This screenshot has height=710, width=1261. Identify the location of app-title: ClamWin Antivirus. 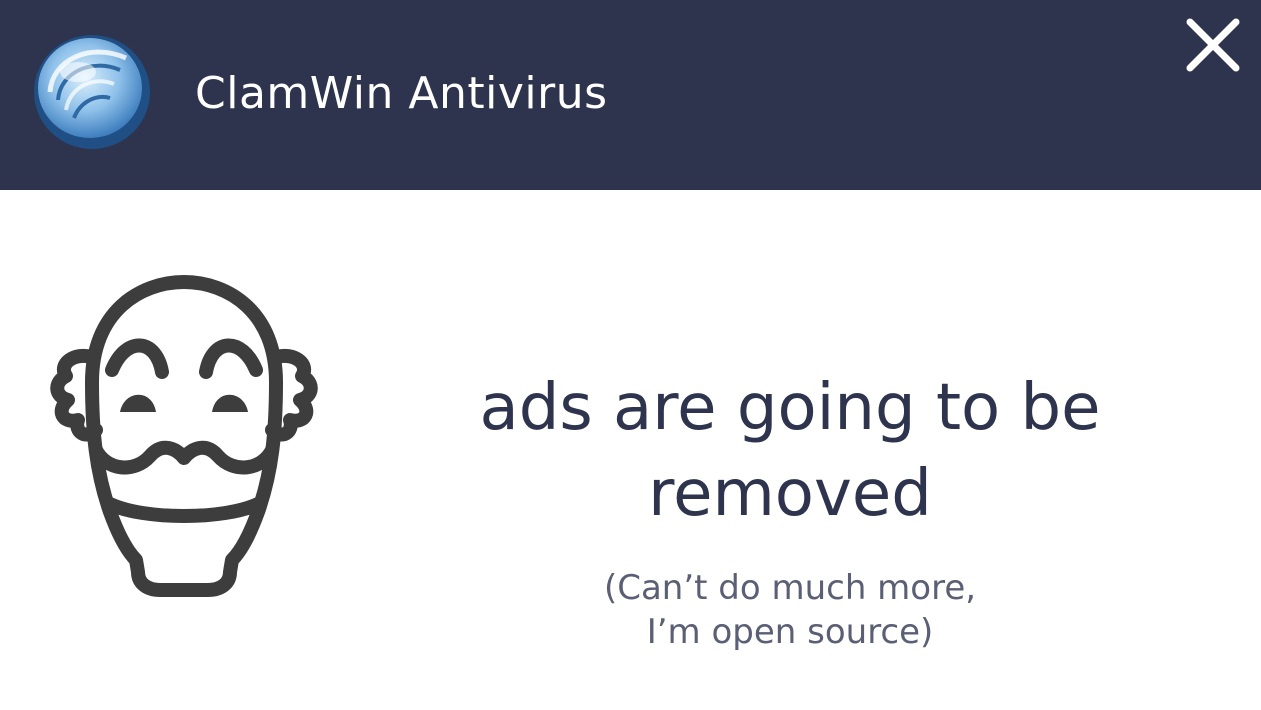
(401, 93).